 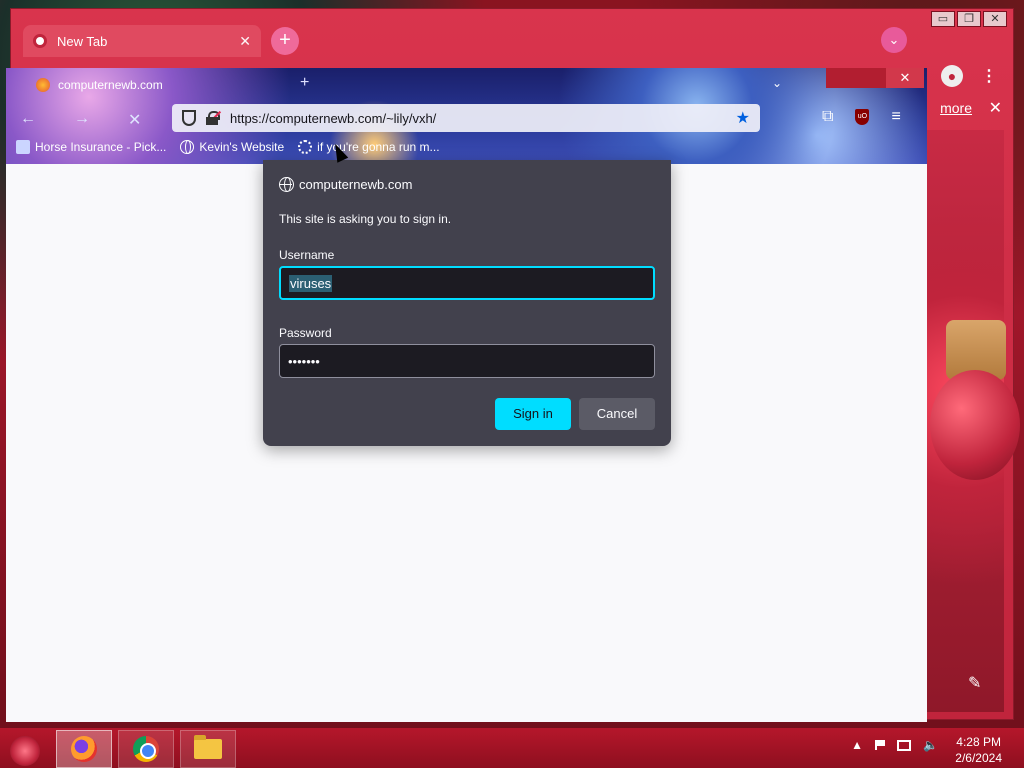 What do you see at coordinates (617, 414) in the screenshot?
I see `cancel-button: Cancel` at bounding box center [617, 414].